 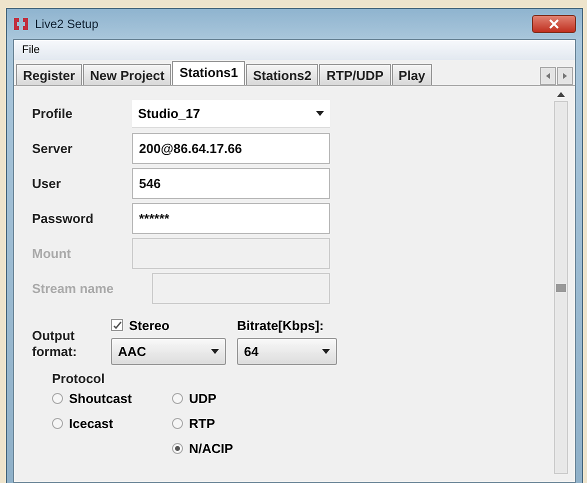 What do you see at coordinates (561, 94) in the screenshot?
I see `up-arrow-icon` at bounding box center [561, 94].